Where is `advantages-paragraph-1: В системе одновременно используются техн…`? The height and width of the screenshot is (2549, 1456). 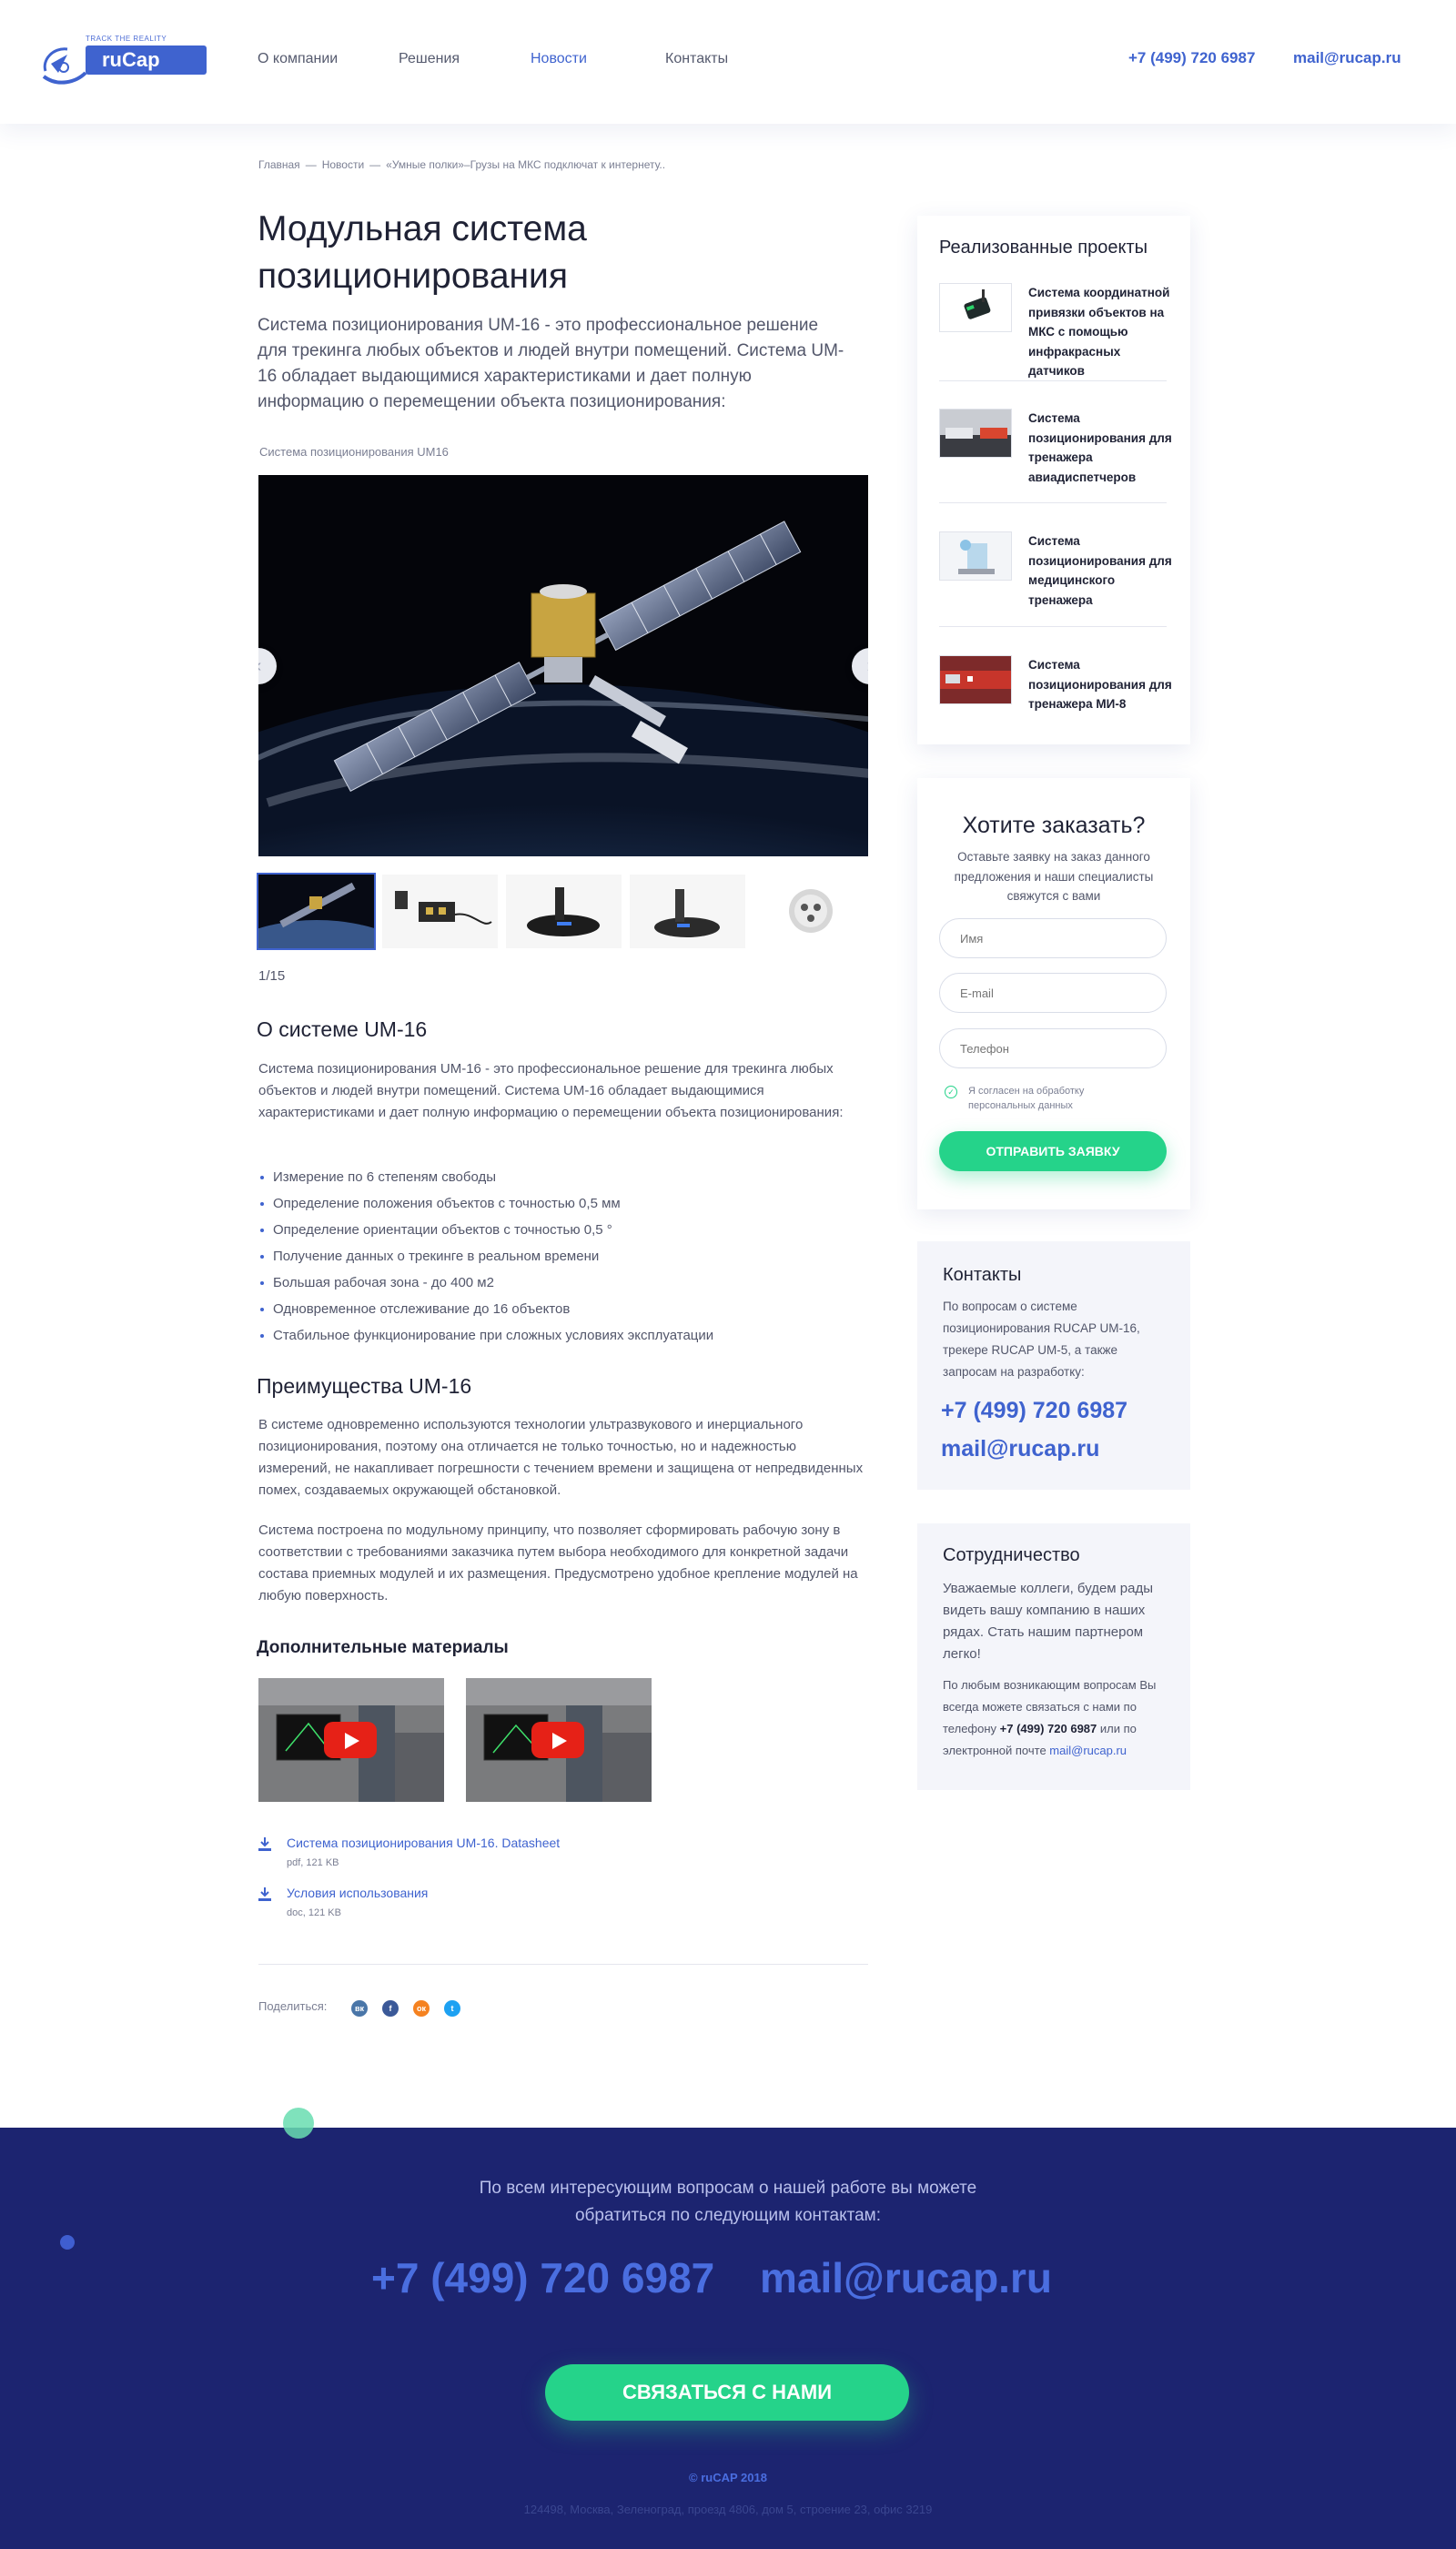 advantages-paragraph-1: В системе одновременно используются техн… is located at coordinates (561, 1457).